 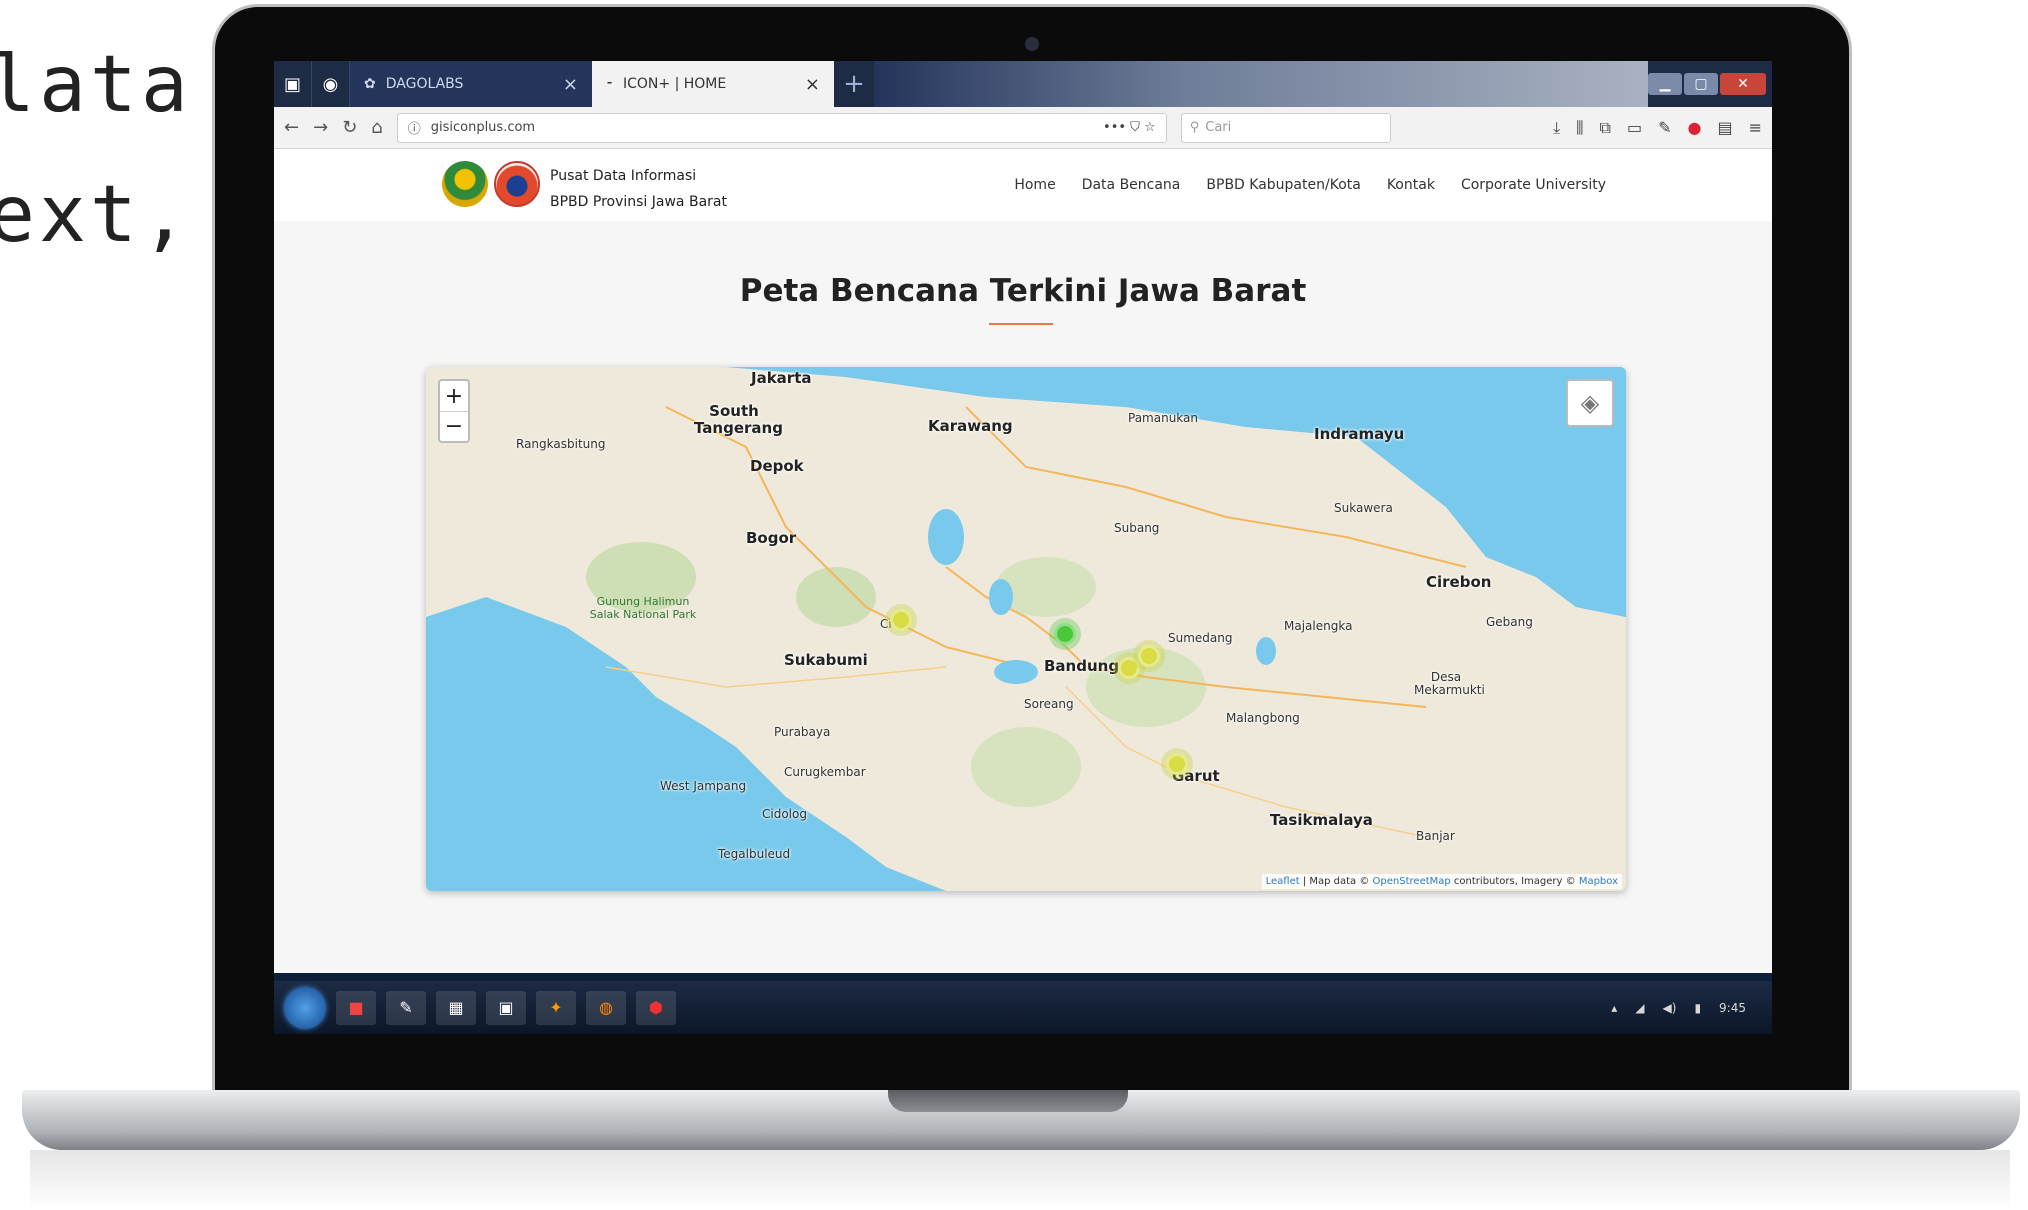 What do you see at coordinates (356, 1007) in the screenshot?
I see `taskbar-app-icon: ■` at bounding box center [356, 1007].